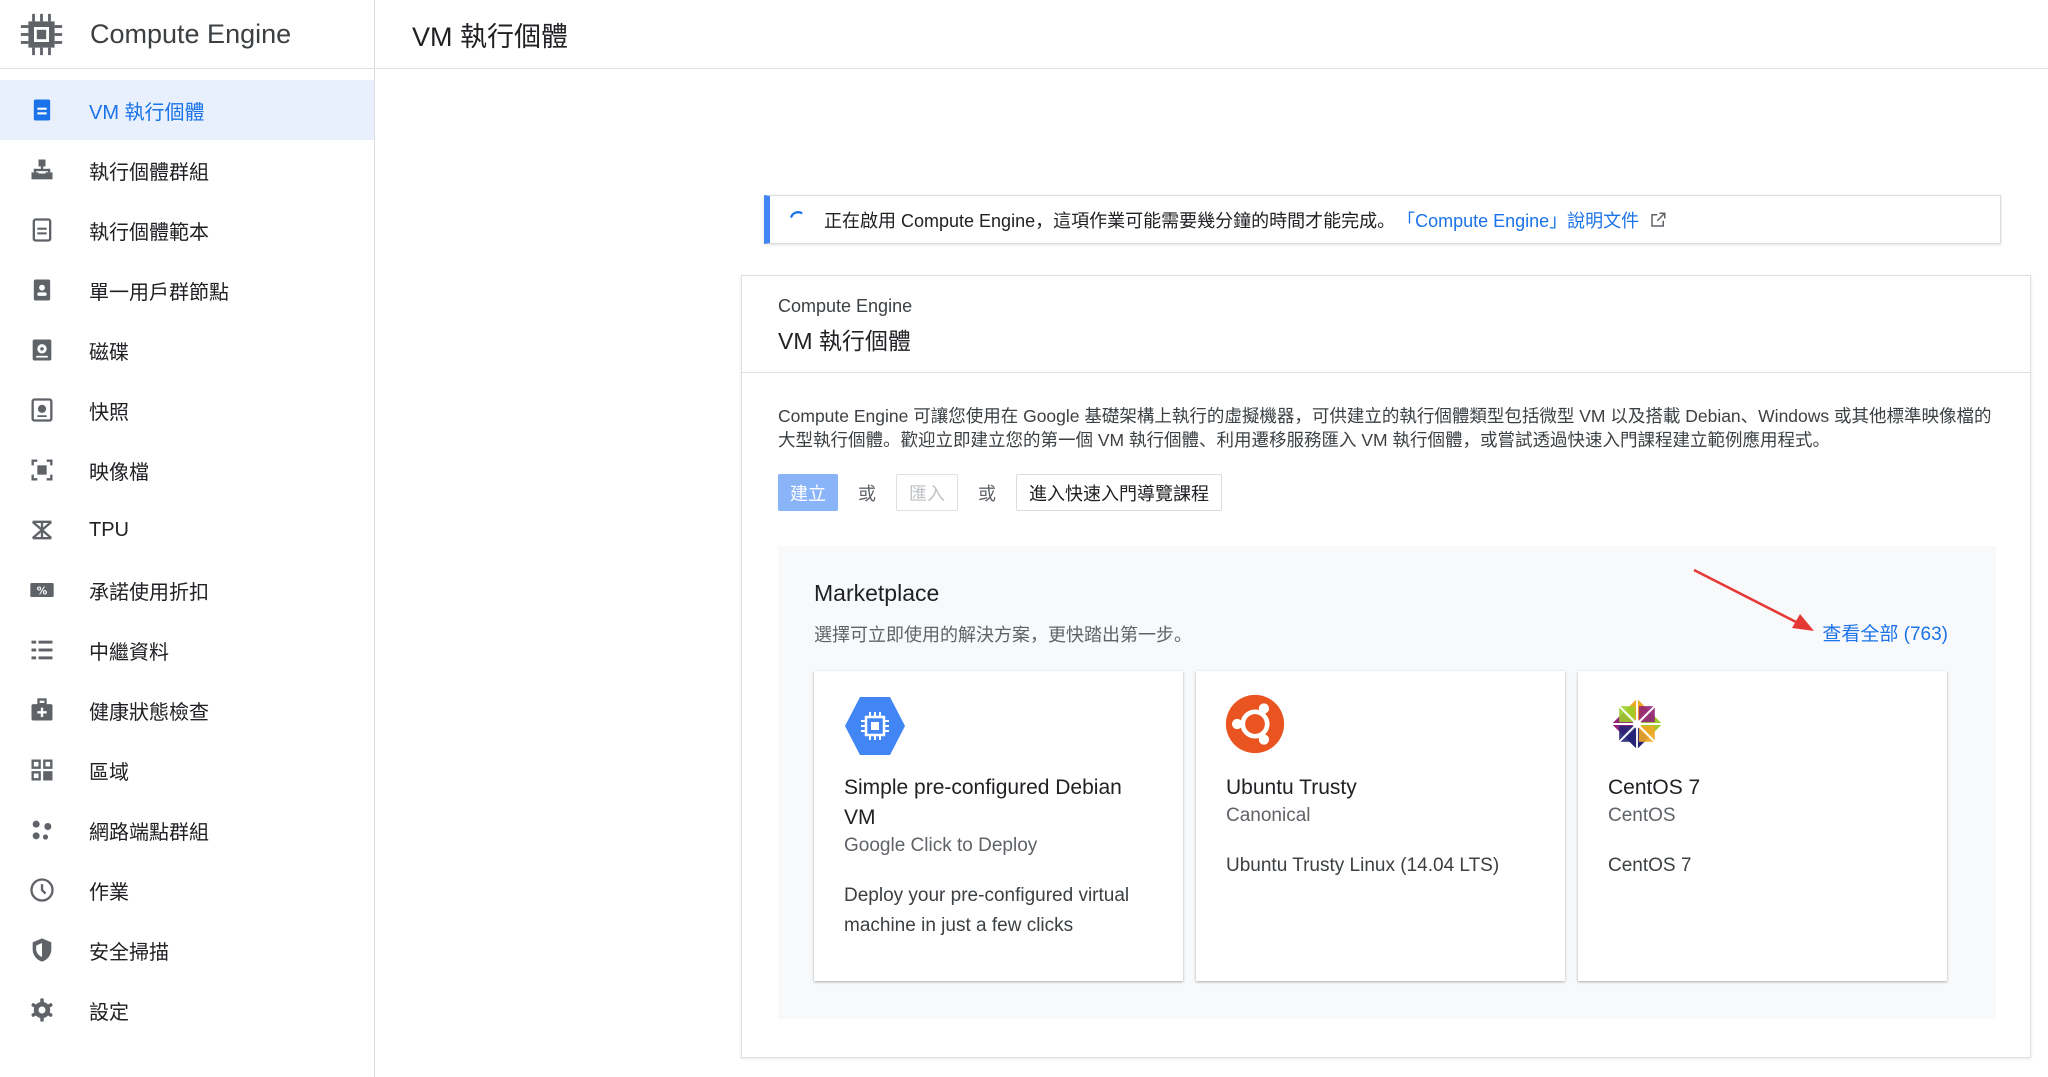 The height and width of the screenshot is (1077, 2048). What do you see at coordinates (42, 890) in the screenshot?
I see `operations-icon` at bounding box center [42, 890].